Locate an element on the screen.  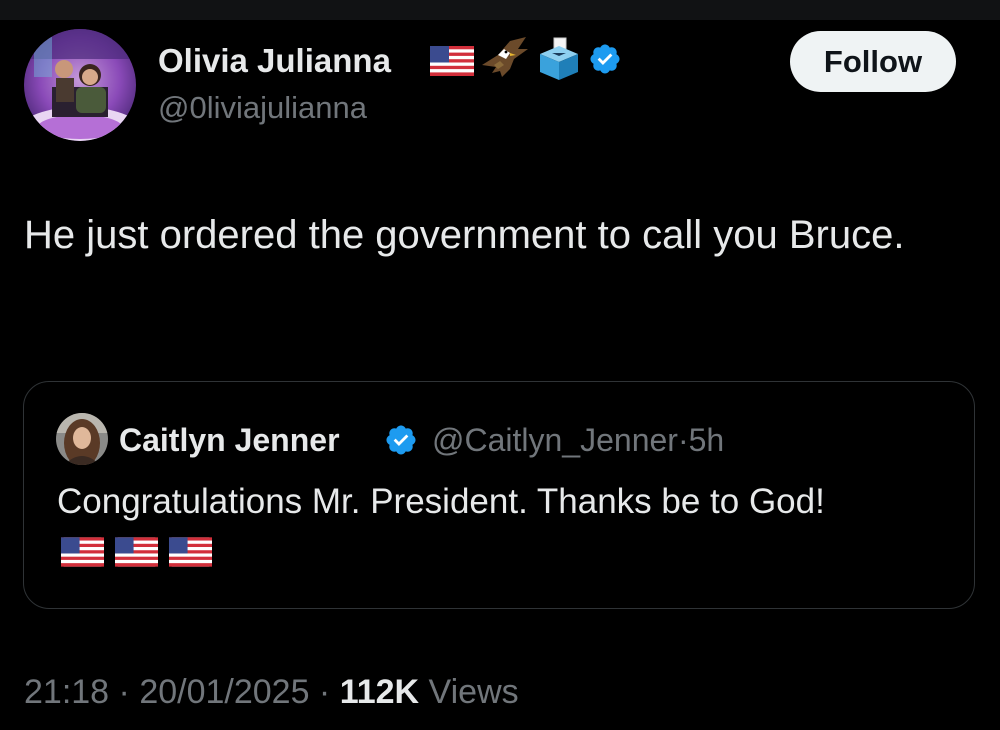
views-label: Views is located at coordinates (469, 692).